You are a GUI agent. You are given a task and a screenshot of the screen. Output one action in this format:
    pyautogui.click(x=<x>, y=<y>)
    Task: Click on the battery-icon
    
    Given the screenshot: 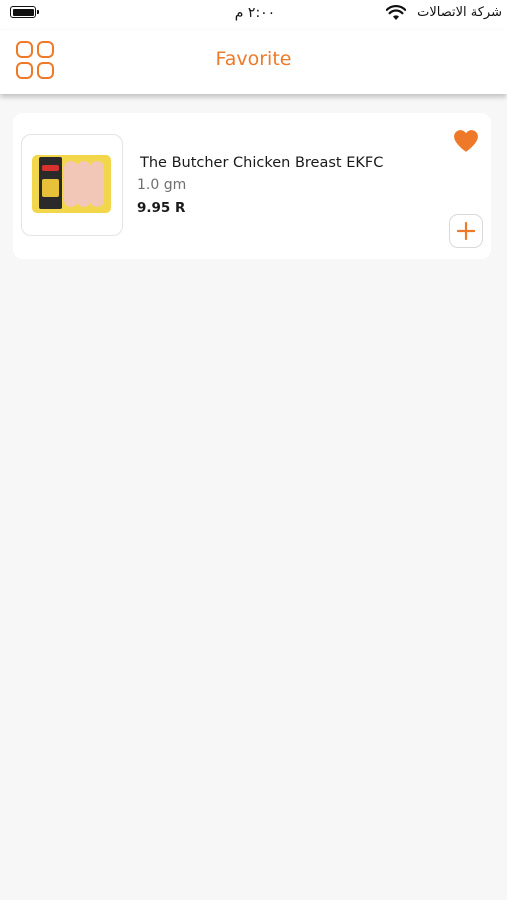 What is the action you would take?
    pyautogui.click(x=24, y=12)
    